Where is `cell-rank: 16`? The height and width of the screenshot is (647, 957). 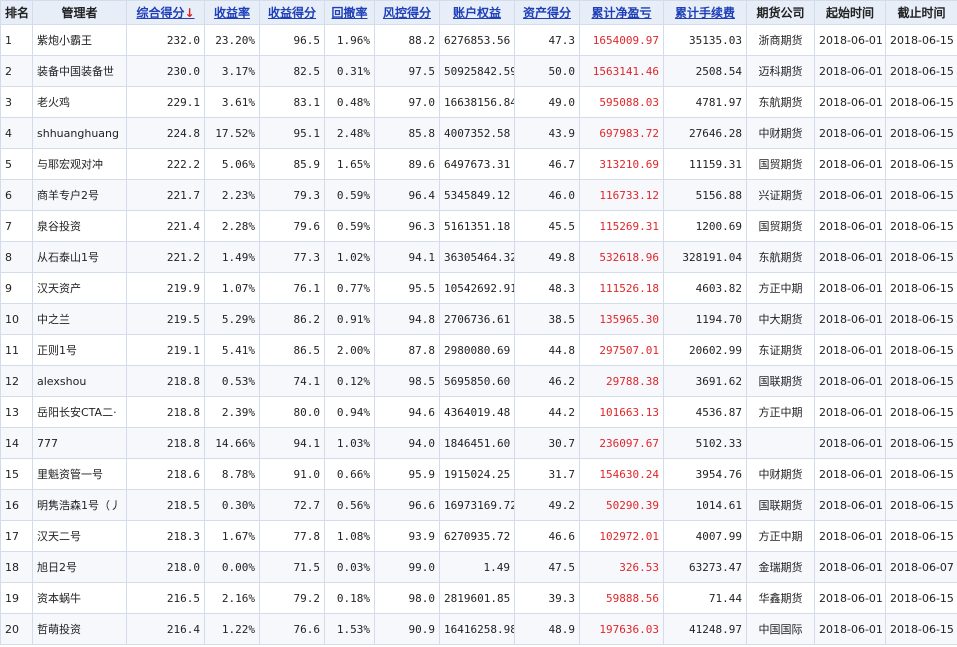
cell-rank: 16 is located at coordinates (16, 505).